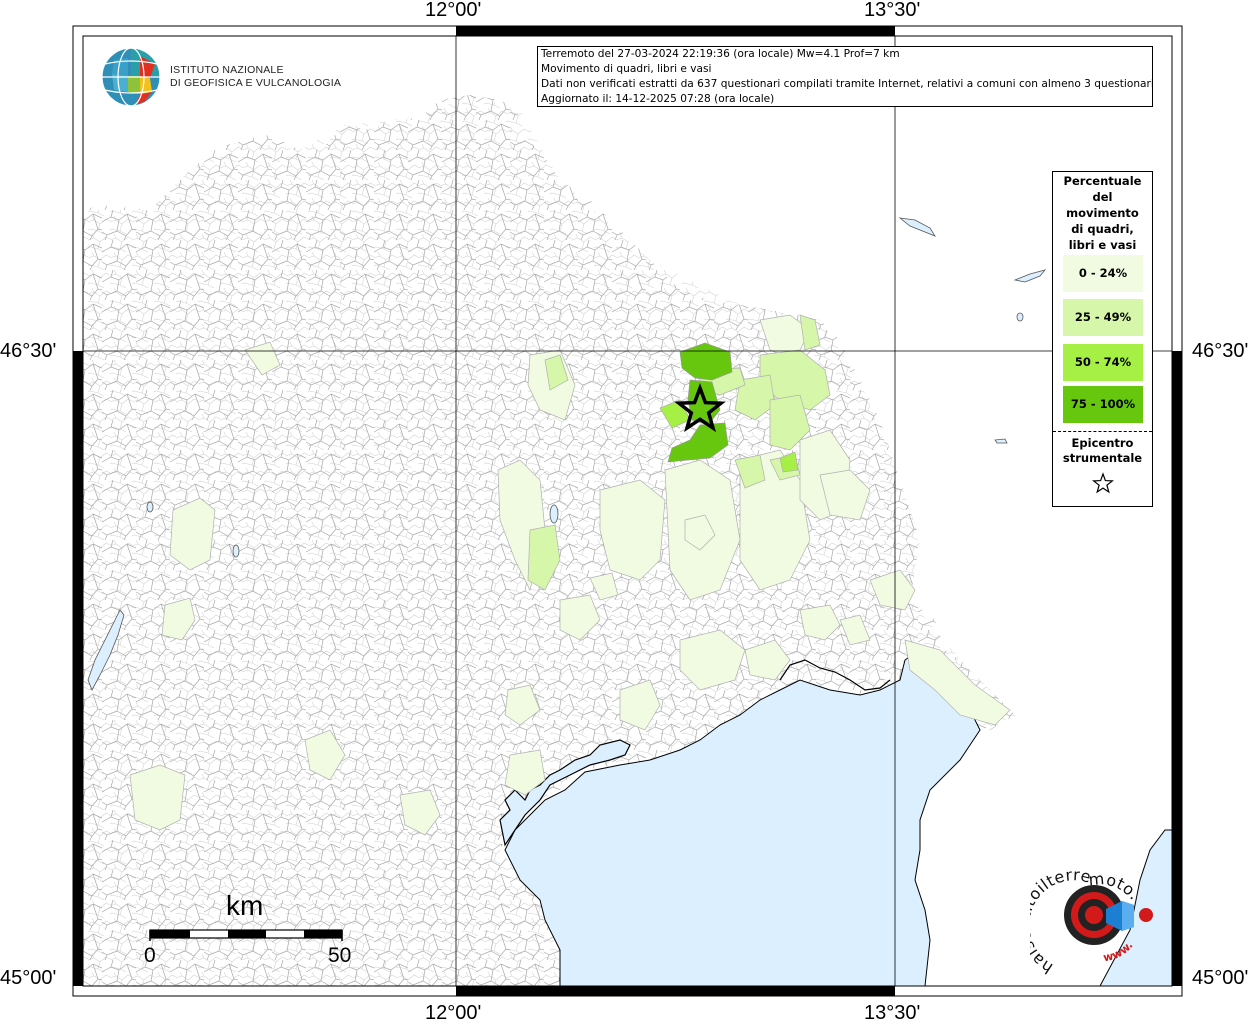  I want to click on left-lat-label-1: 46°30', so click(28, 351).